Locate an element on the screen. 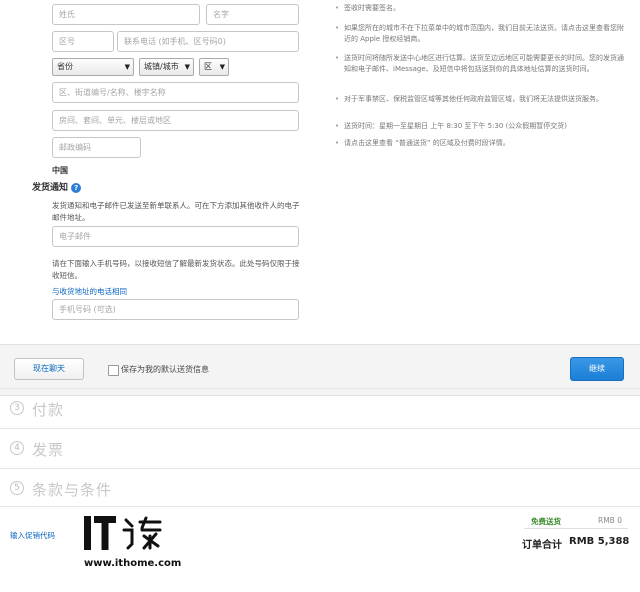 This screenshot has height=592, width=640. shipping-value: RMB 0 is located at coordinates (610, 520).